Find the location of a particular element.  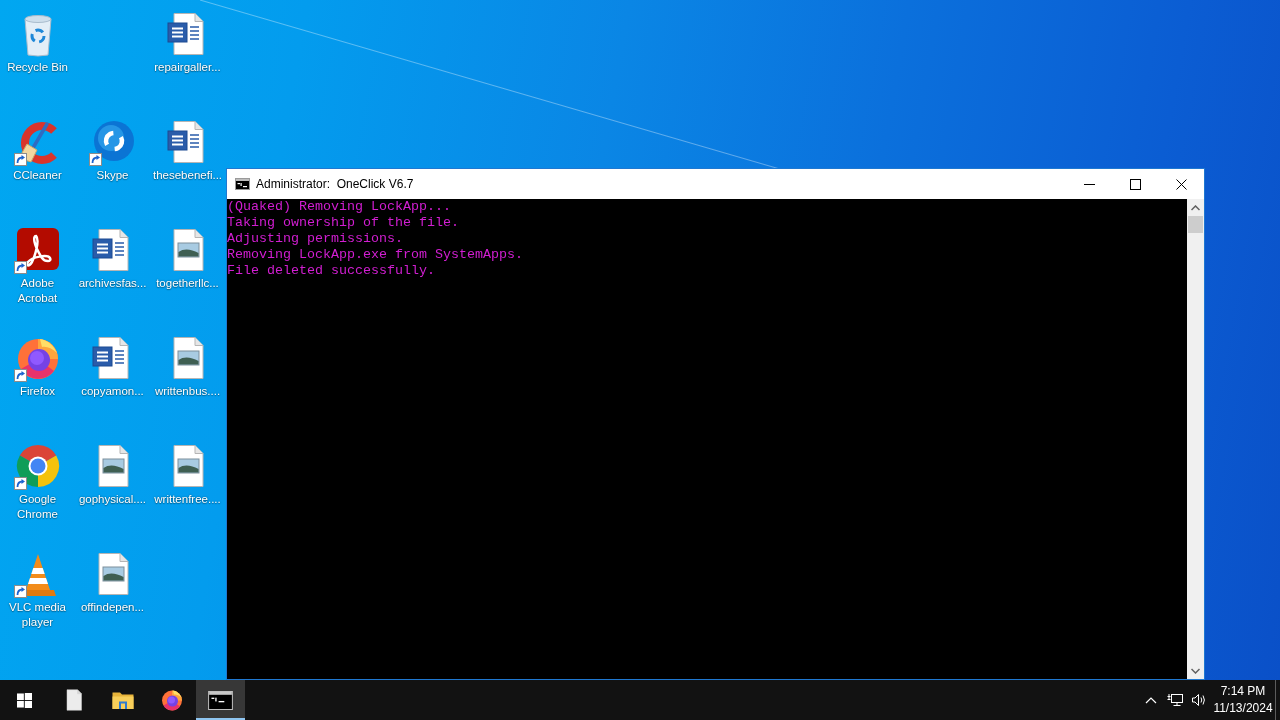

close-icon is located at coordinates (1181, 184).